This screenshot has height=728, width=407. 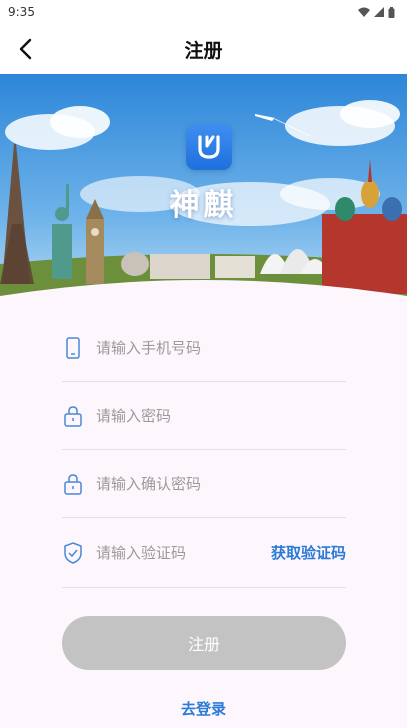 I want to click on chevron-left-icon, so click(x=25, y=49).